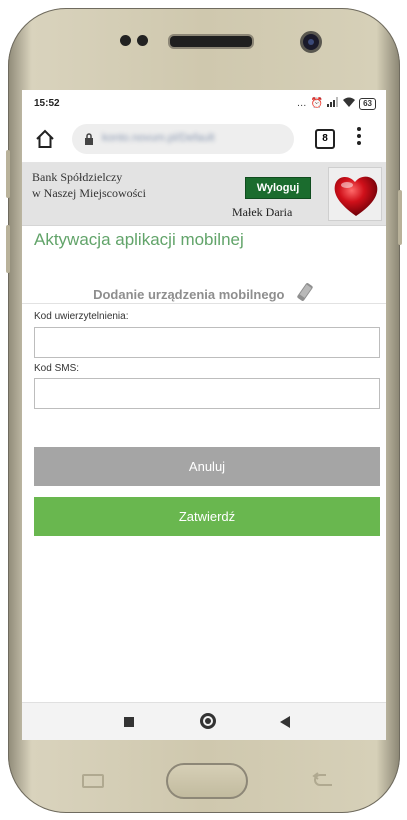 The image size is (407, 820). I want to click on logout-button: Wyloguj, so click(278, 188).